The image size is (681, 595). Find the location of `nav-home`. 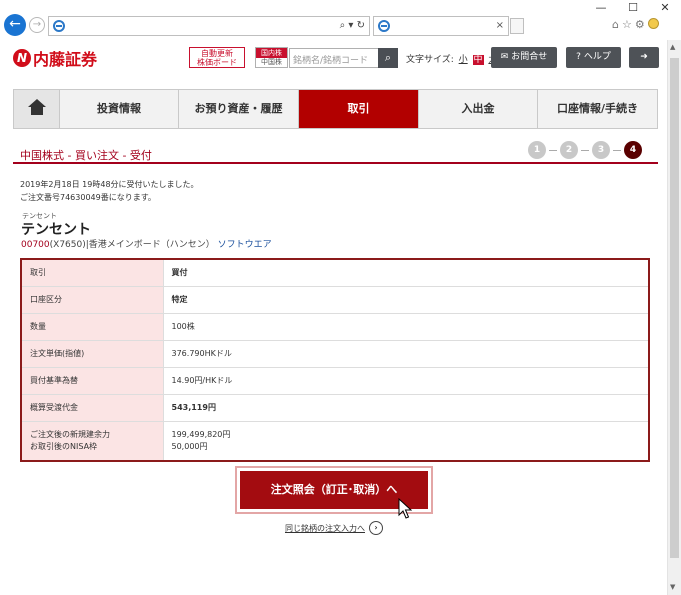

nav-home is located at coordinates (37, 109).